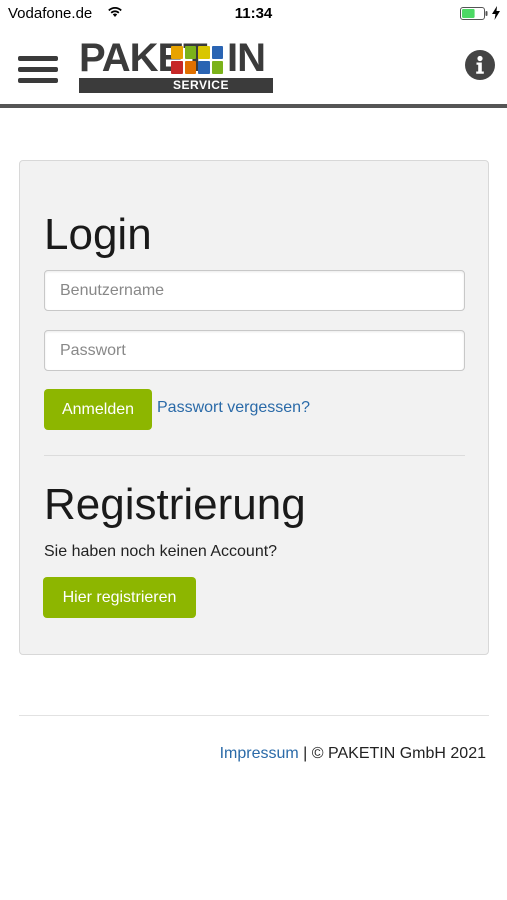  I want to click on footer-divider, so click(254, 715).